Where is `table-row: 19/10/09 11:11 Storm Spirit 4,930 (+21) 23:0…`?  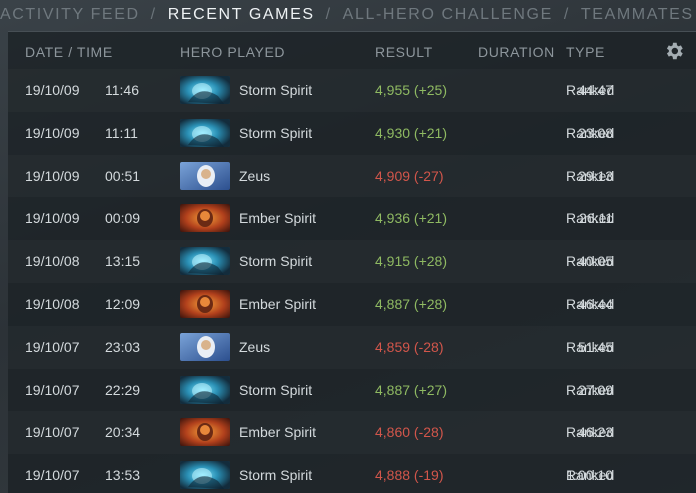
table-row: 19/10/09 11:11 Storm Spirit 4,930 (+21) 23:0… is located at coordinates (352, 133).